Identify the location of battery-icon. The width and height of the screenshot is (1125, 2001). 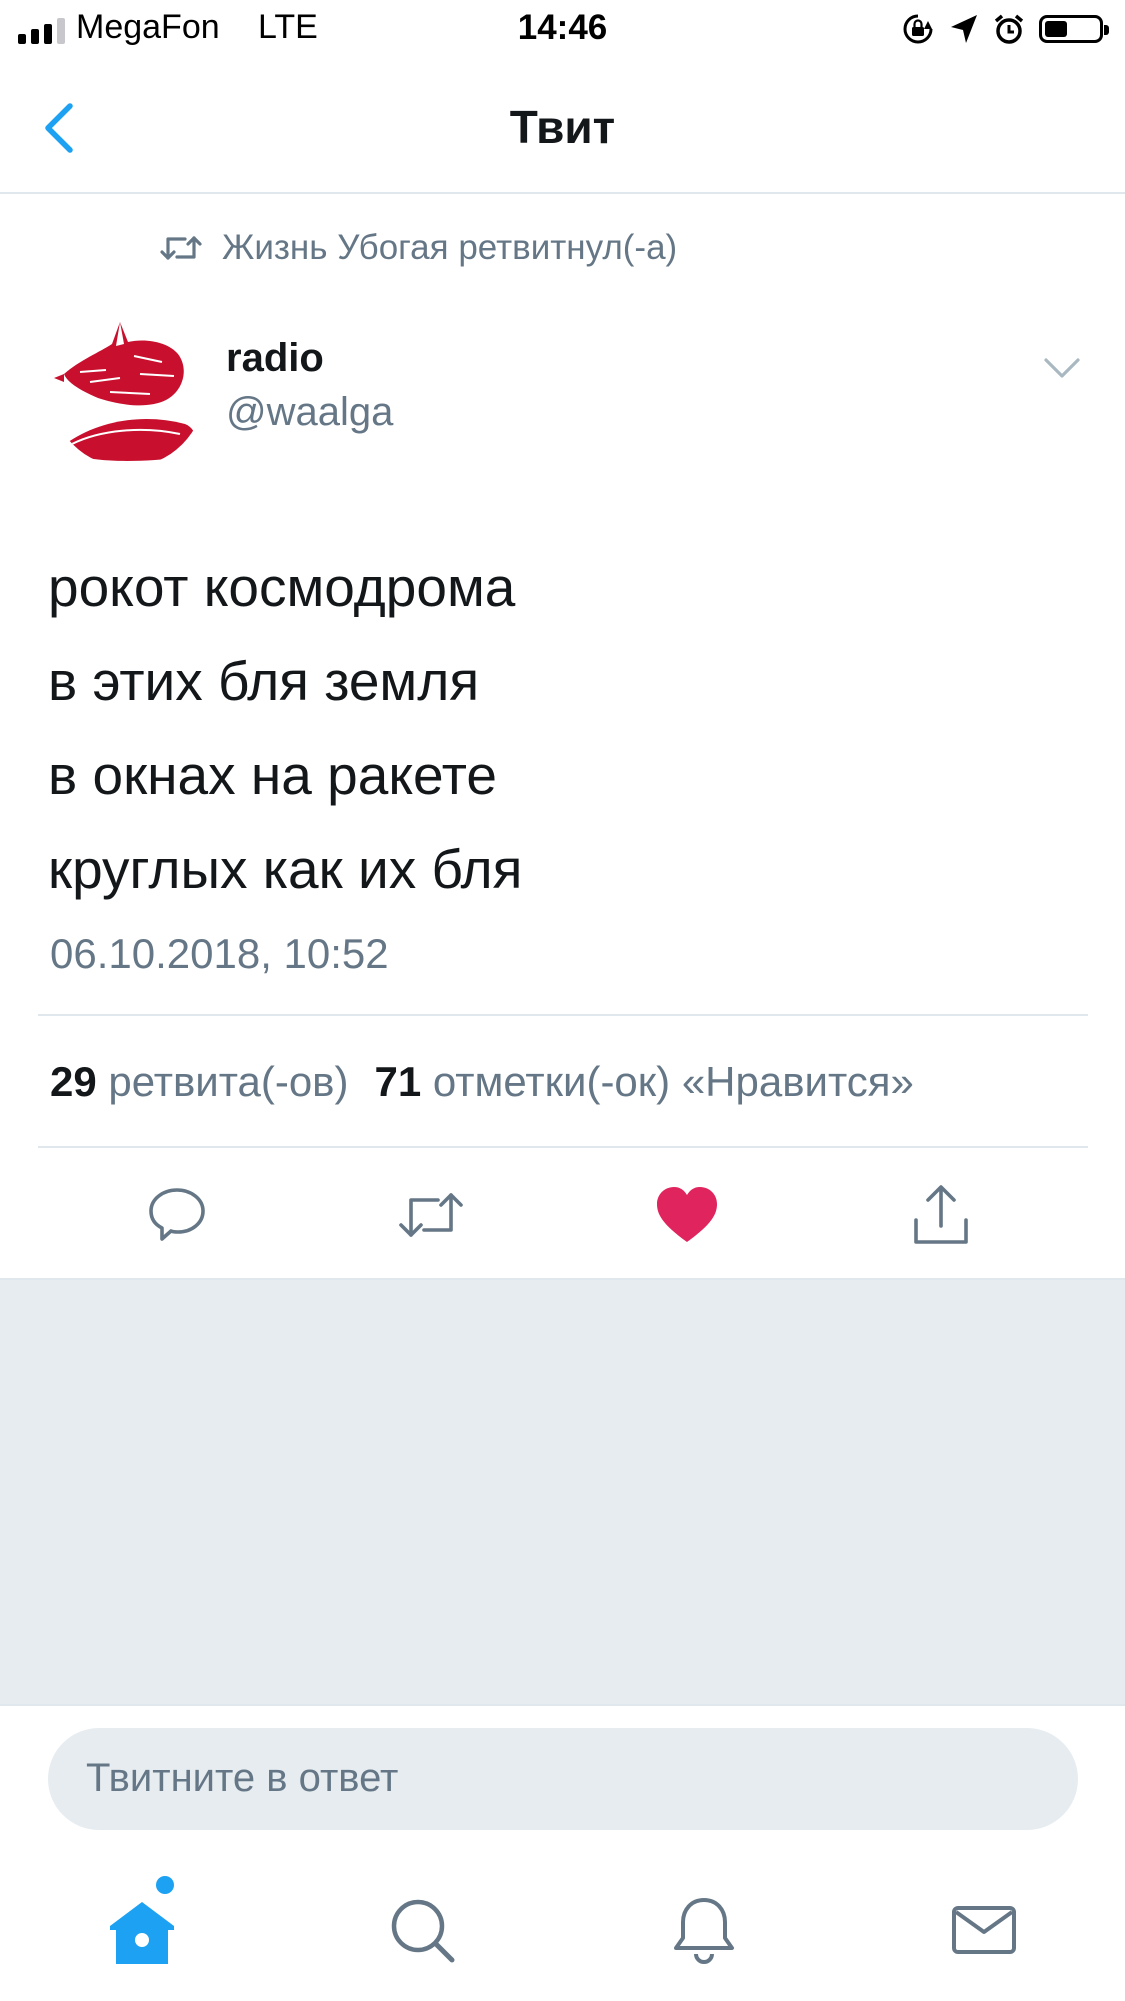
(1074, 29).